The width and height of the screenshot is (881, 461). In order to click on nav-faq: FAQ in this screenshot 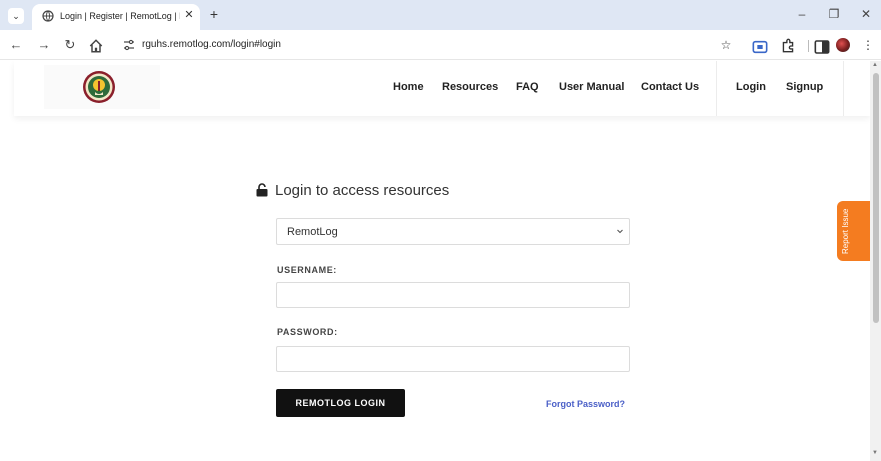, I will do `click(527, 87)`.